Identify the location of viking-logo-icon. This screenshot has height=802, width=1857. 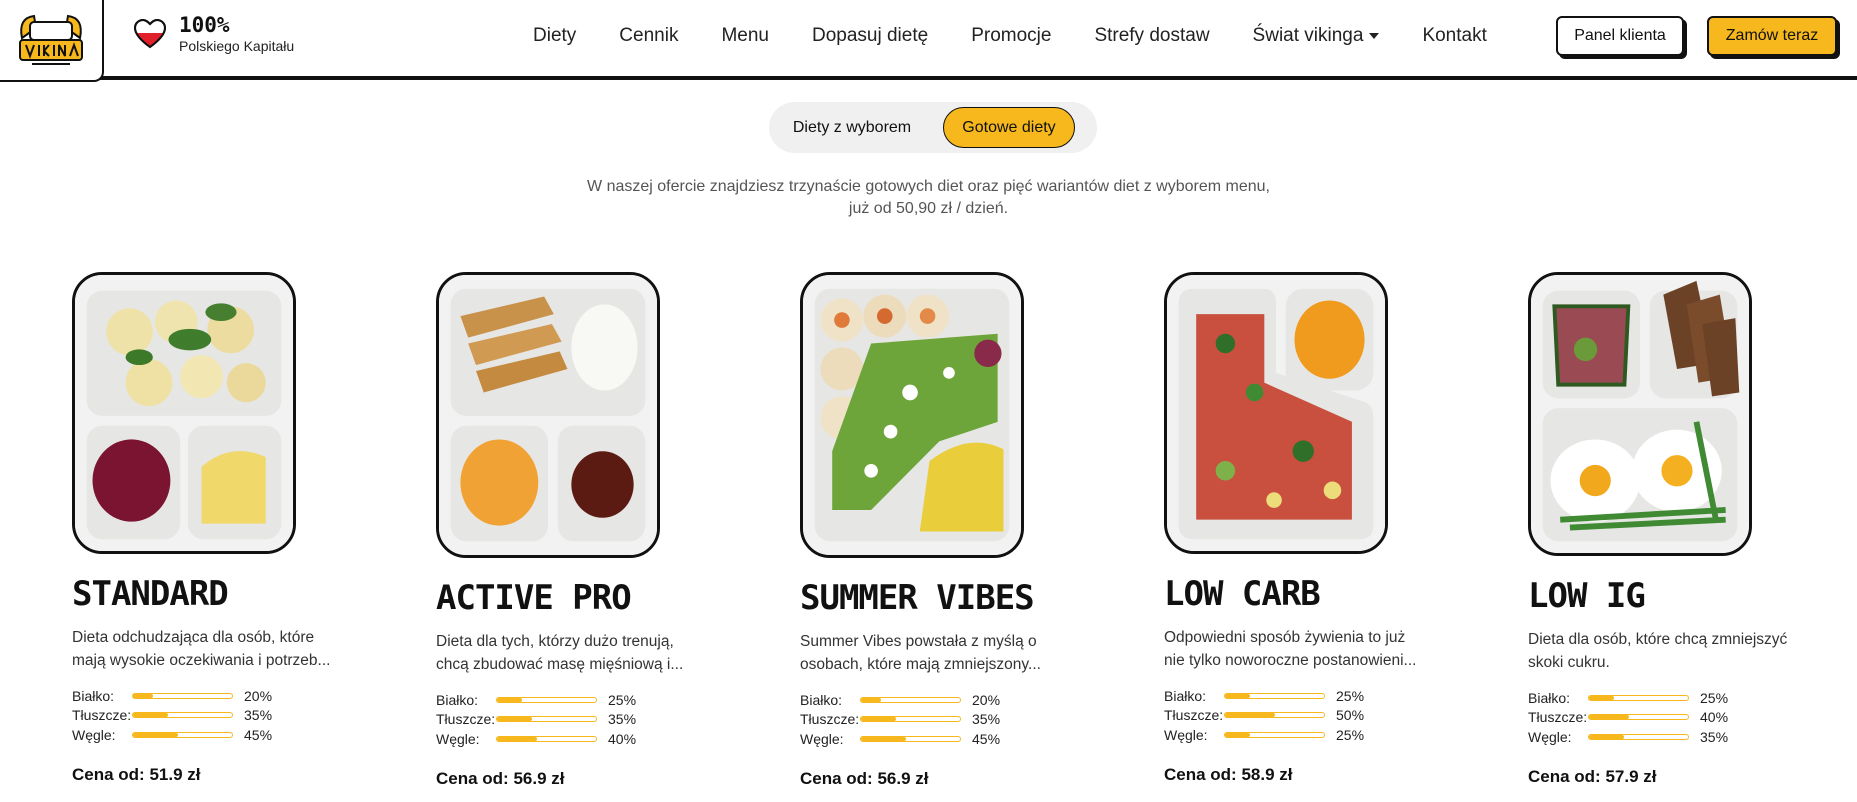
(51, 39).